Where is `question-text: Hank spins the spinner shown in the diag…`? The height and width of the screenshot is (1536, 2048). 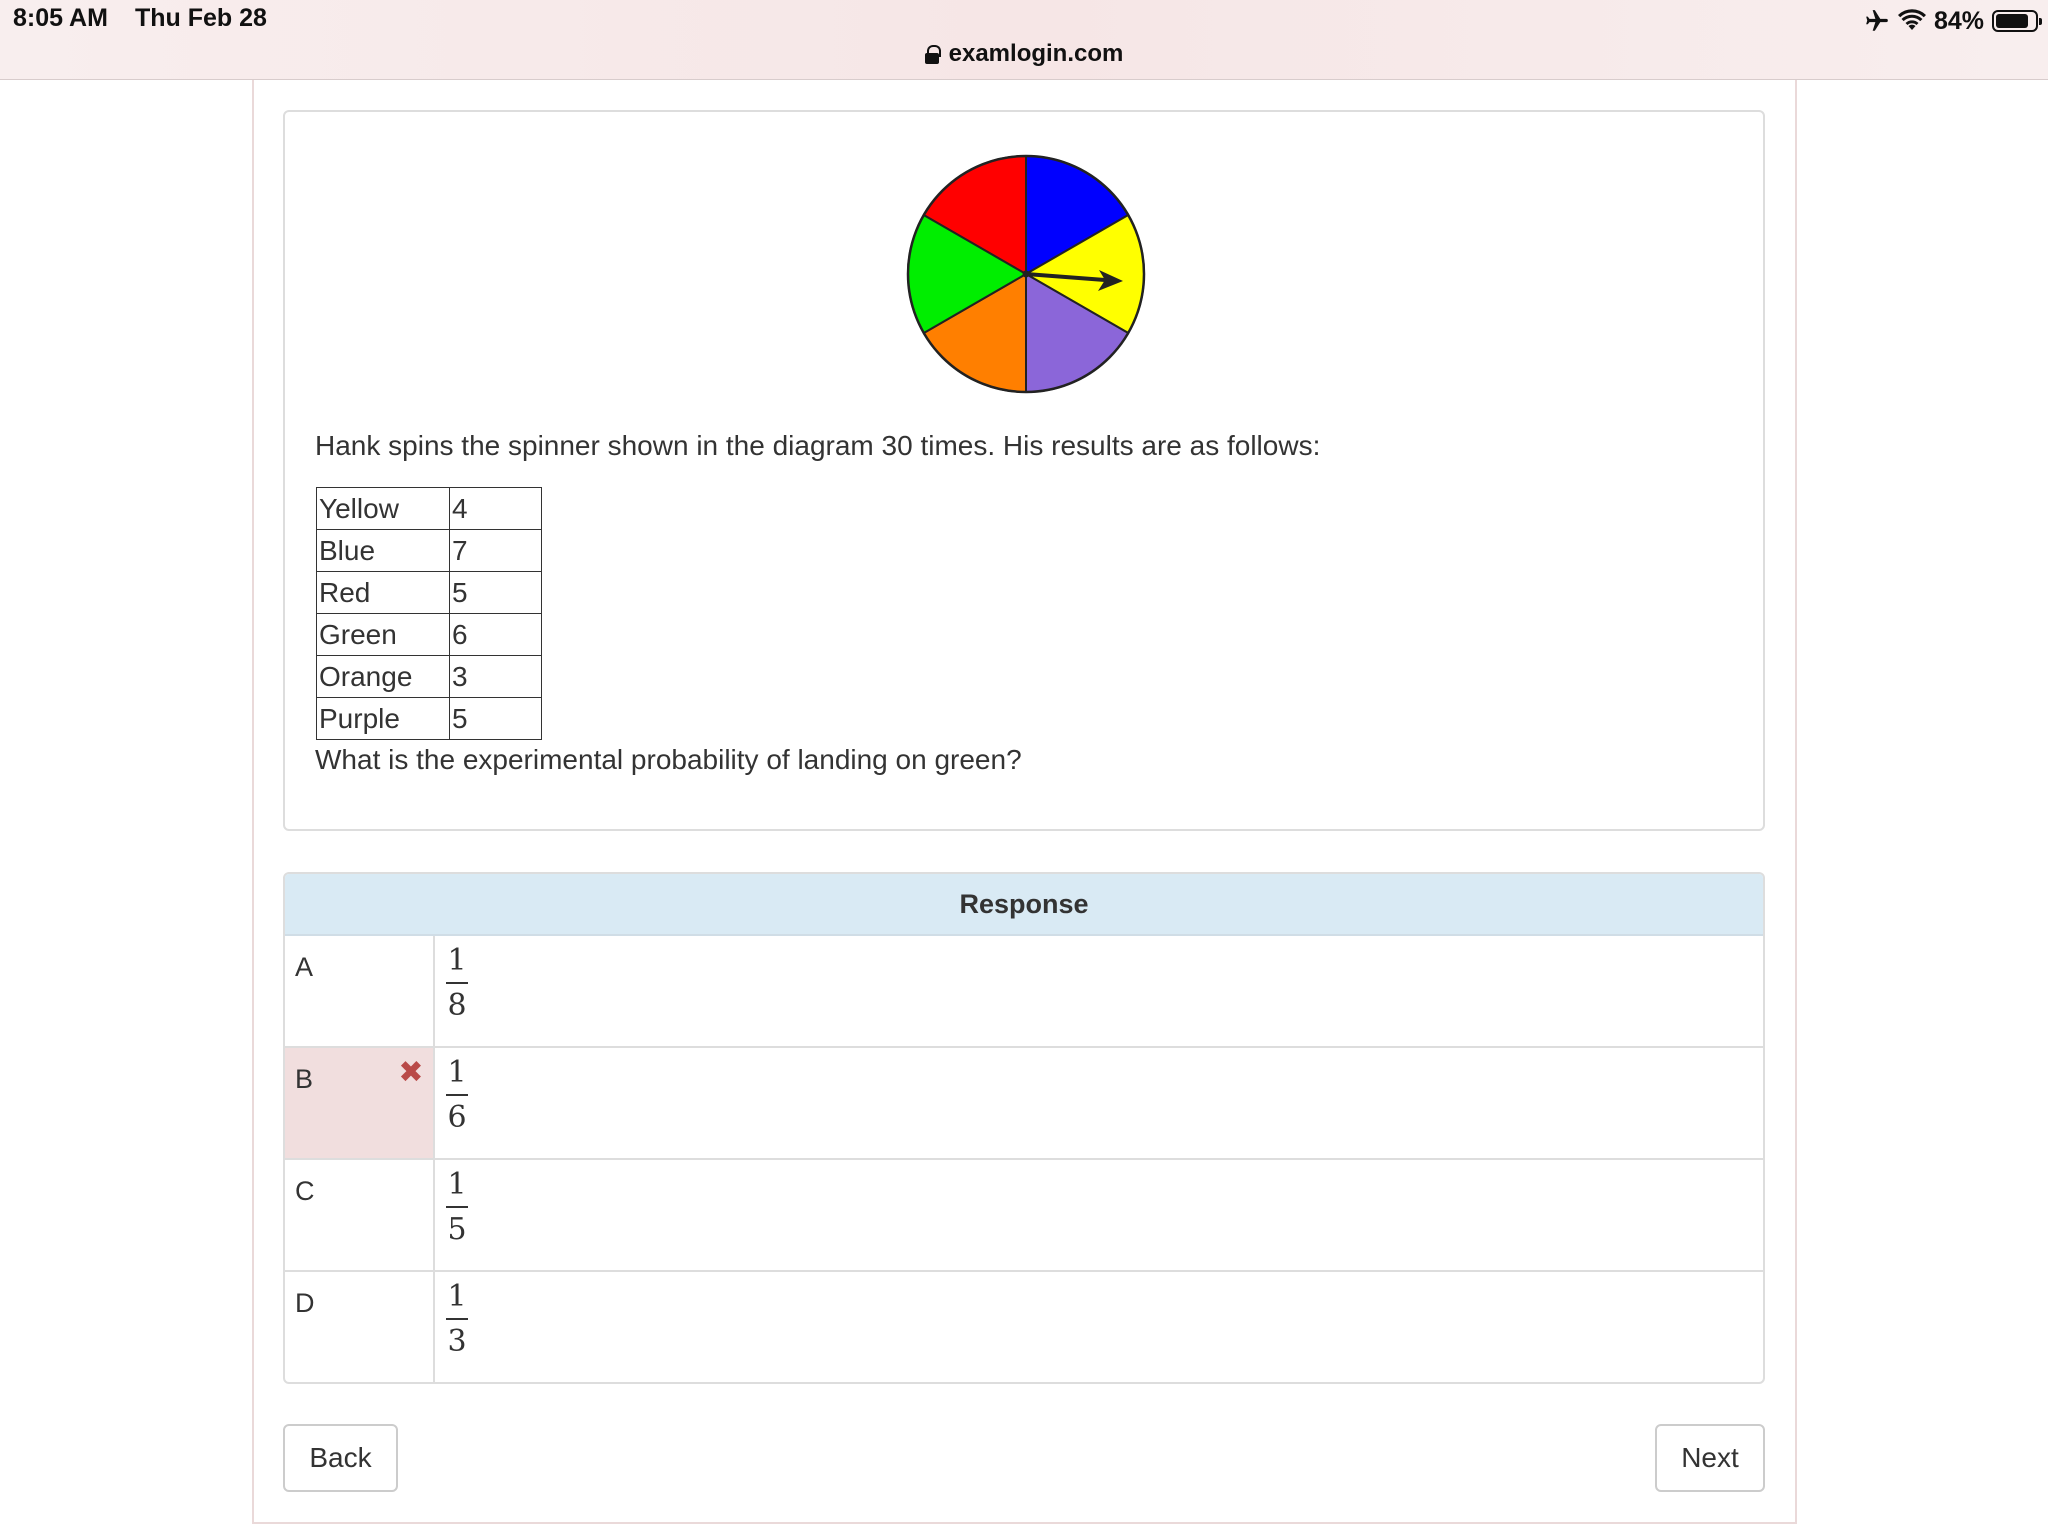 question-text: Hank spins the spinner shown in the diag… is located at coordinates (818, 445).